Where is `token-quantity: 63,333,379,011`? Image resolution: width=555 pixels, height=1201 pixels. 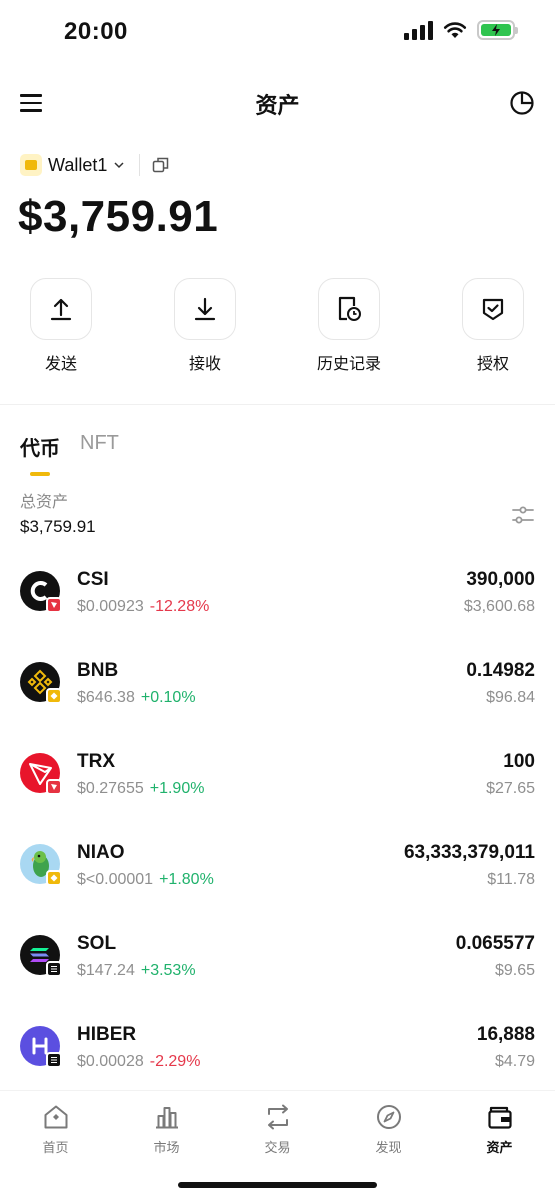
token-quantity: 63,333,379,011 is located at coordinates (469, 852).